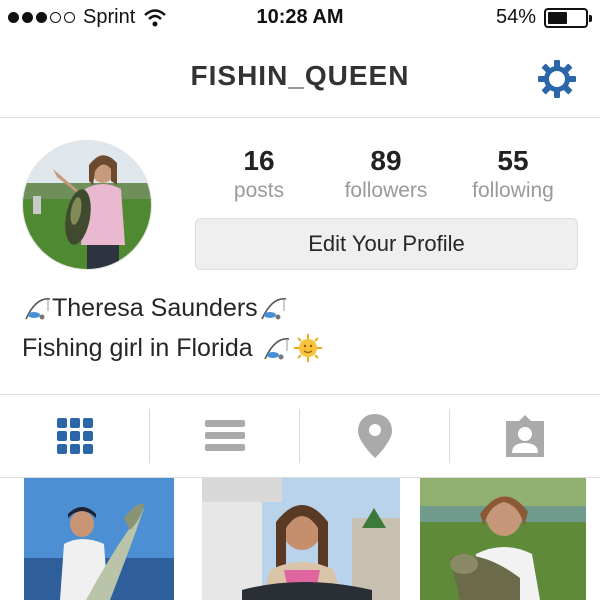  I want to click on tab-tagged-view, so click(525, 436).